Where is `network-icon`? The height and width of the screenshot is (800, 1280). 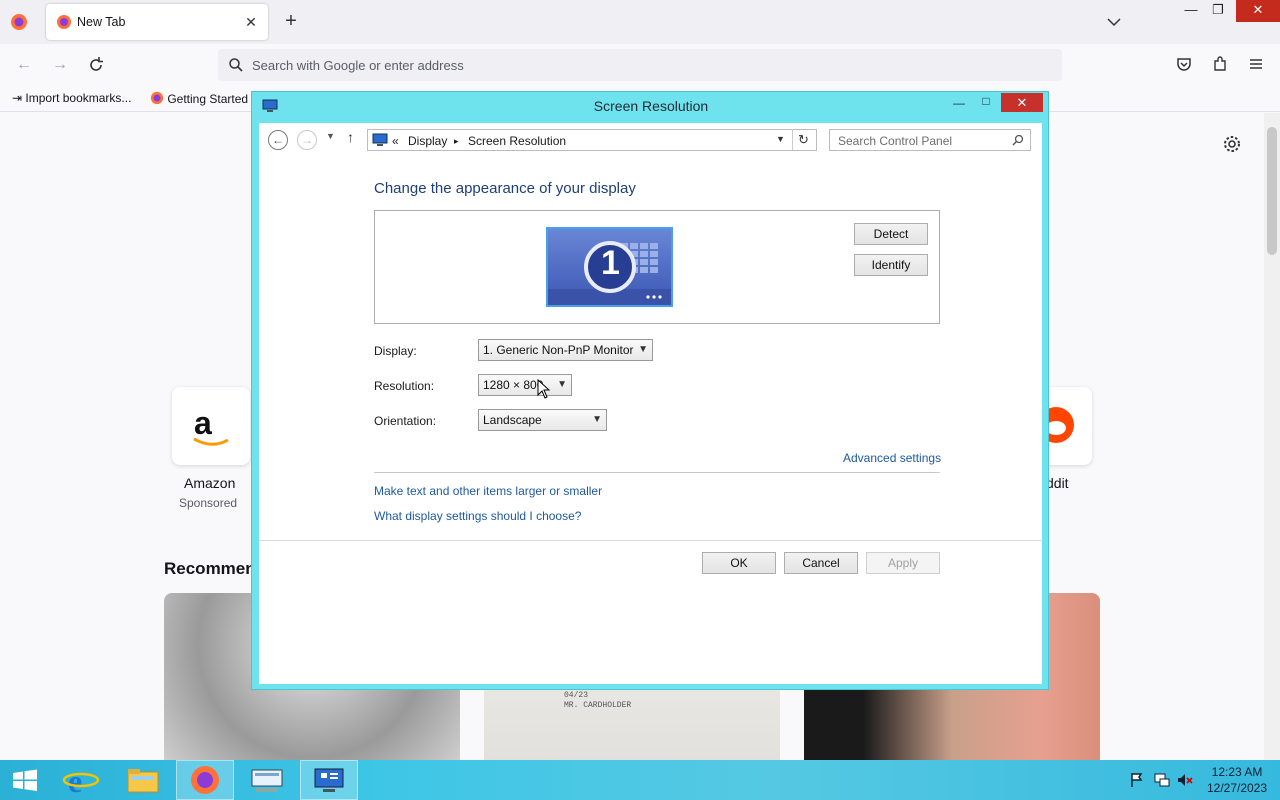
network-icon is located at coordinates (1162, 780).